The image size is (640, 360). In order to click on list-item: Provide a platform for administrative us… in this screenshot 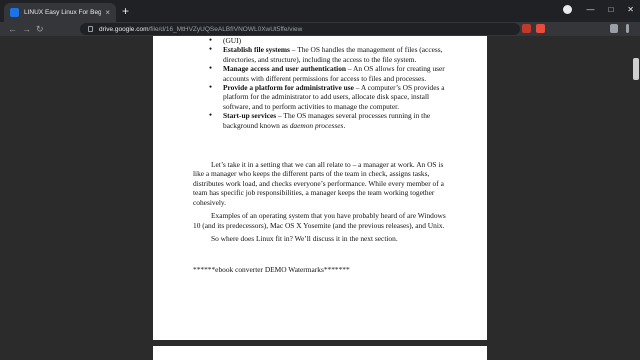, I will do `click(328, 97)`.